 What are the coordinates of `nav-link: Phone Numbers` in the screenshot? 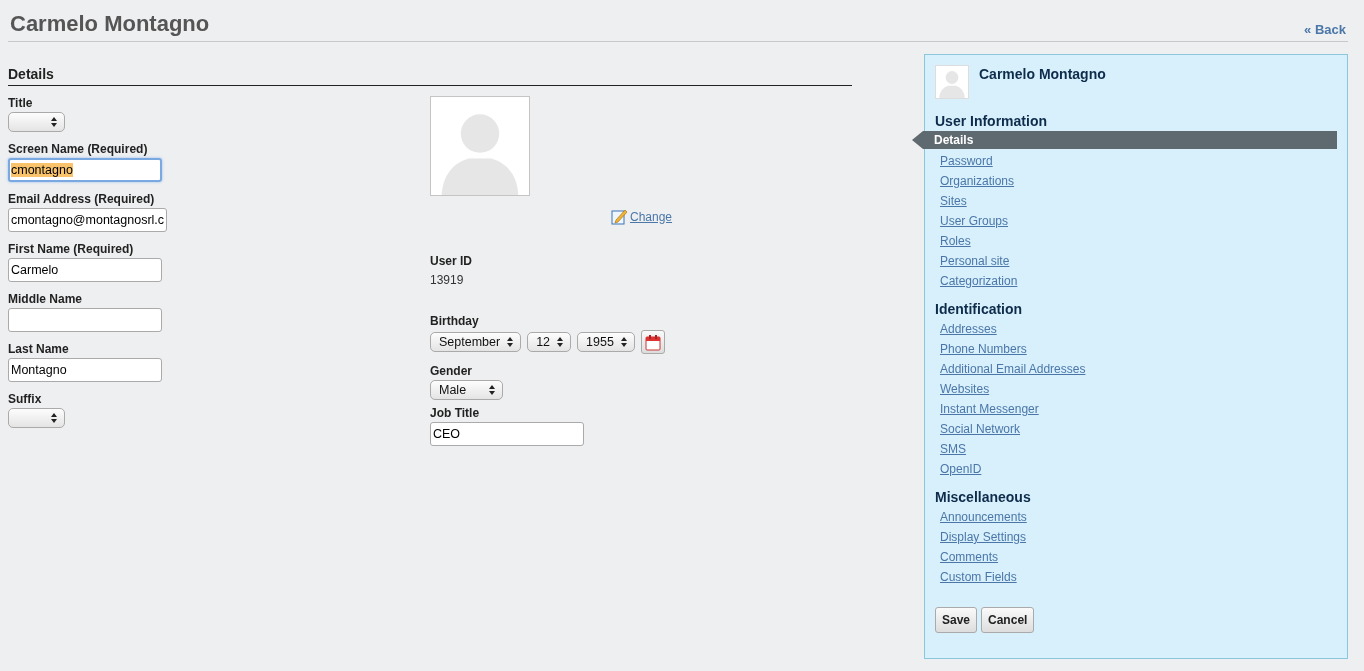 It's located at (983, 349).